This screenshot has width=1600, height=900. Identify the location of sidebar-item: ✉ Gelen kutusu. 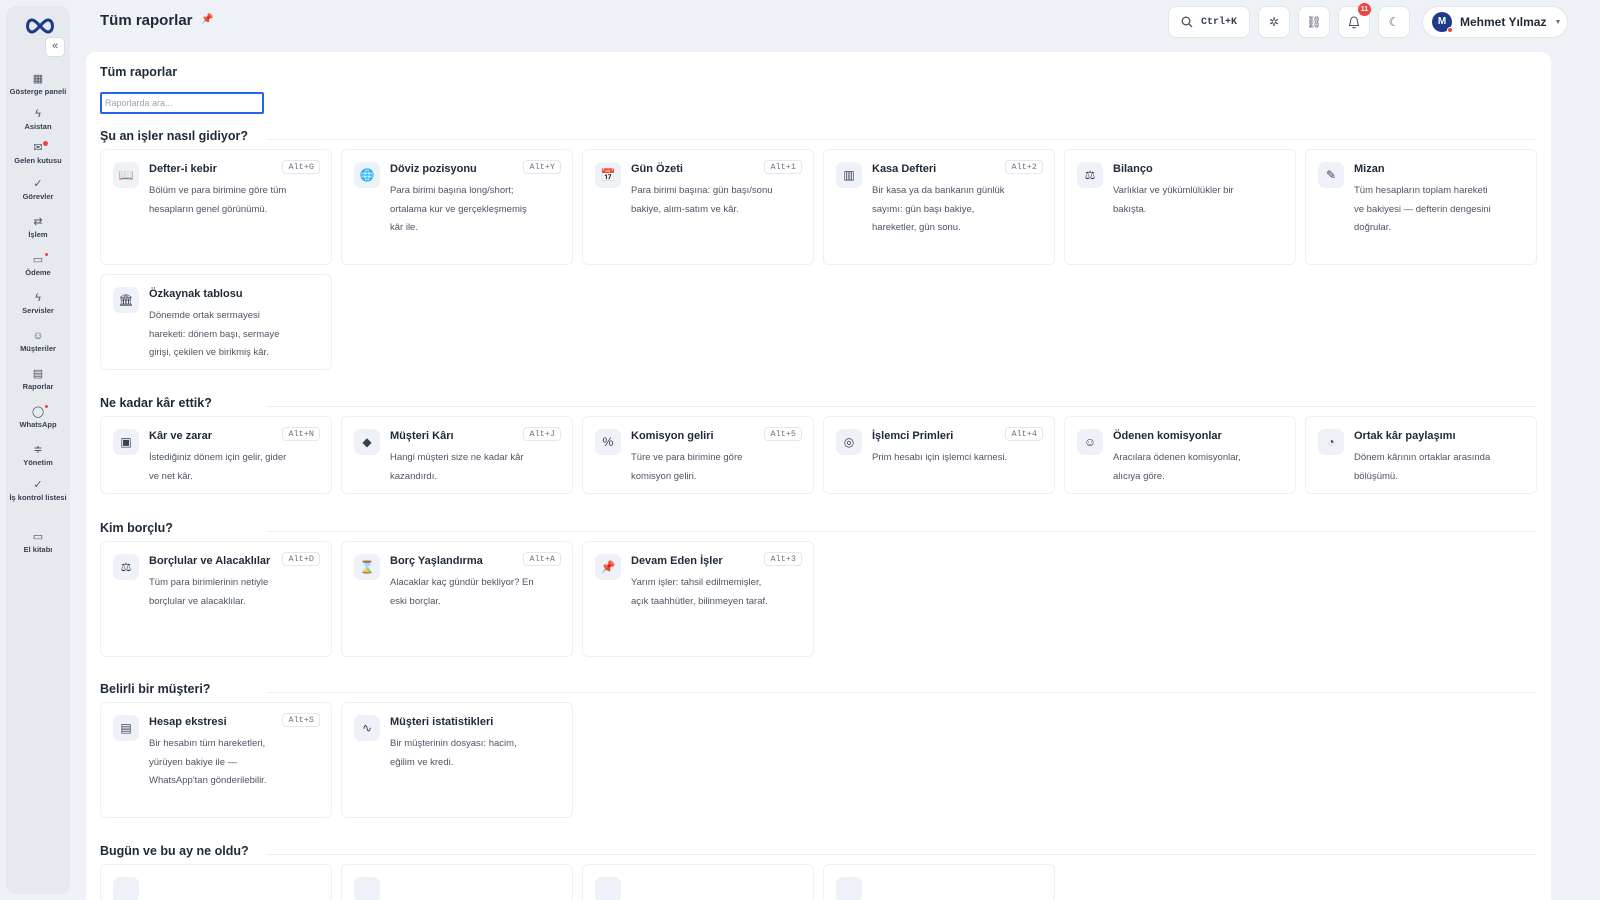
(38, 153).